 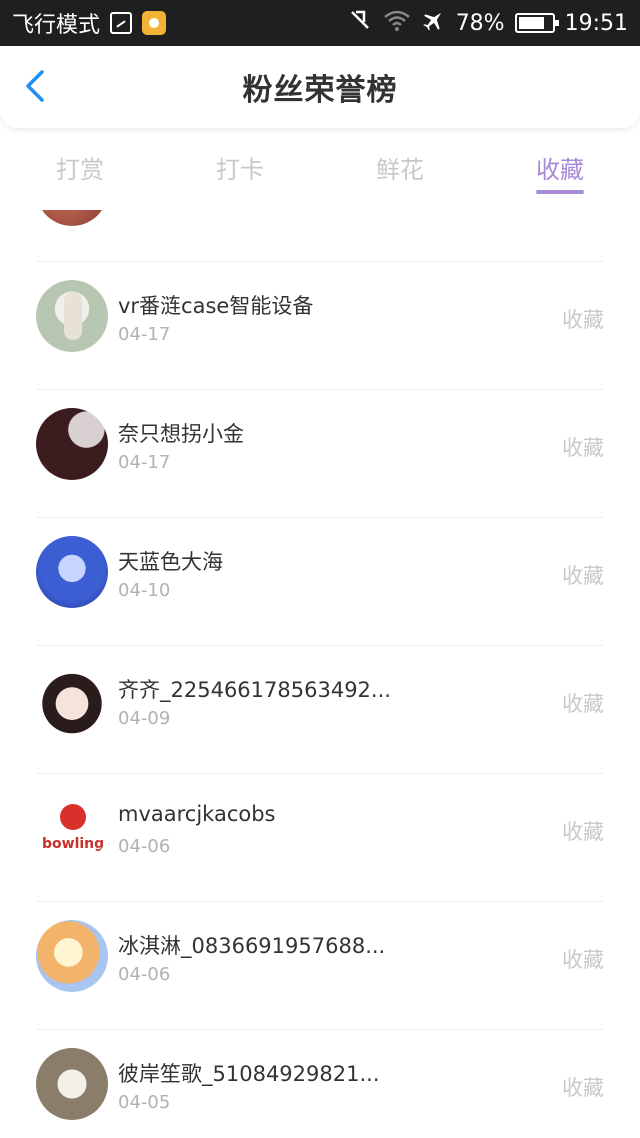 I want to click on list-item: 奈只想拐小金 04-17 收藏, so click(x=320, y=454).